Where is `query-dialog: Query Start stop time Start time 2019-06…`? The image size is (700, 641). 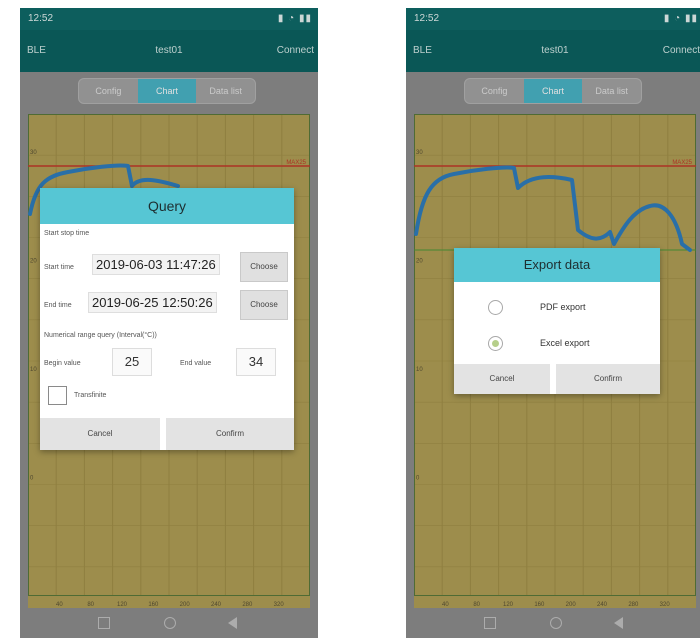
query-dialog: Query Start stop time Start time 2019-06… is located at coordinates (167, 319).